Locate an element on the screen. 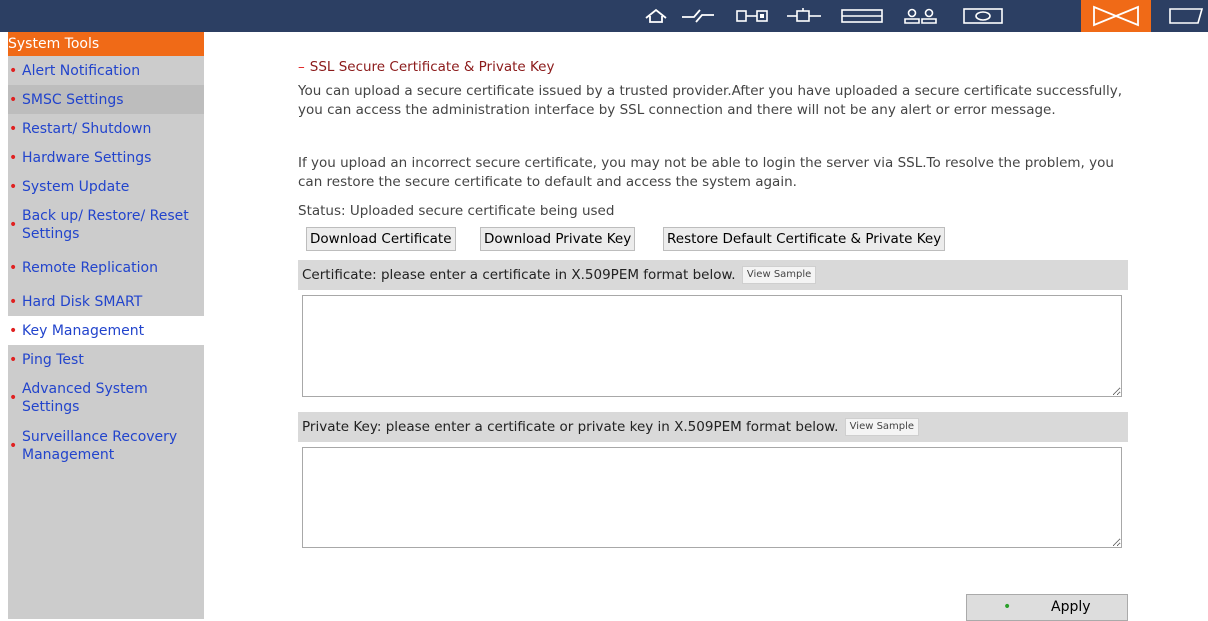 This screenshot has width=1208, height=621. sidebar-item-key-management: • Key Management is located at coordinates (106, 330).